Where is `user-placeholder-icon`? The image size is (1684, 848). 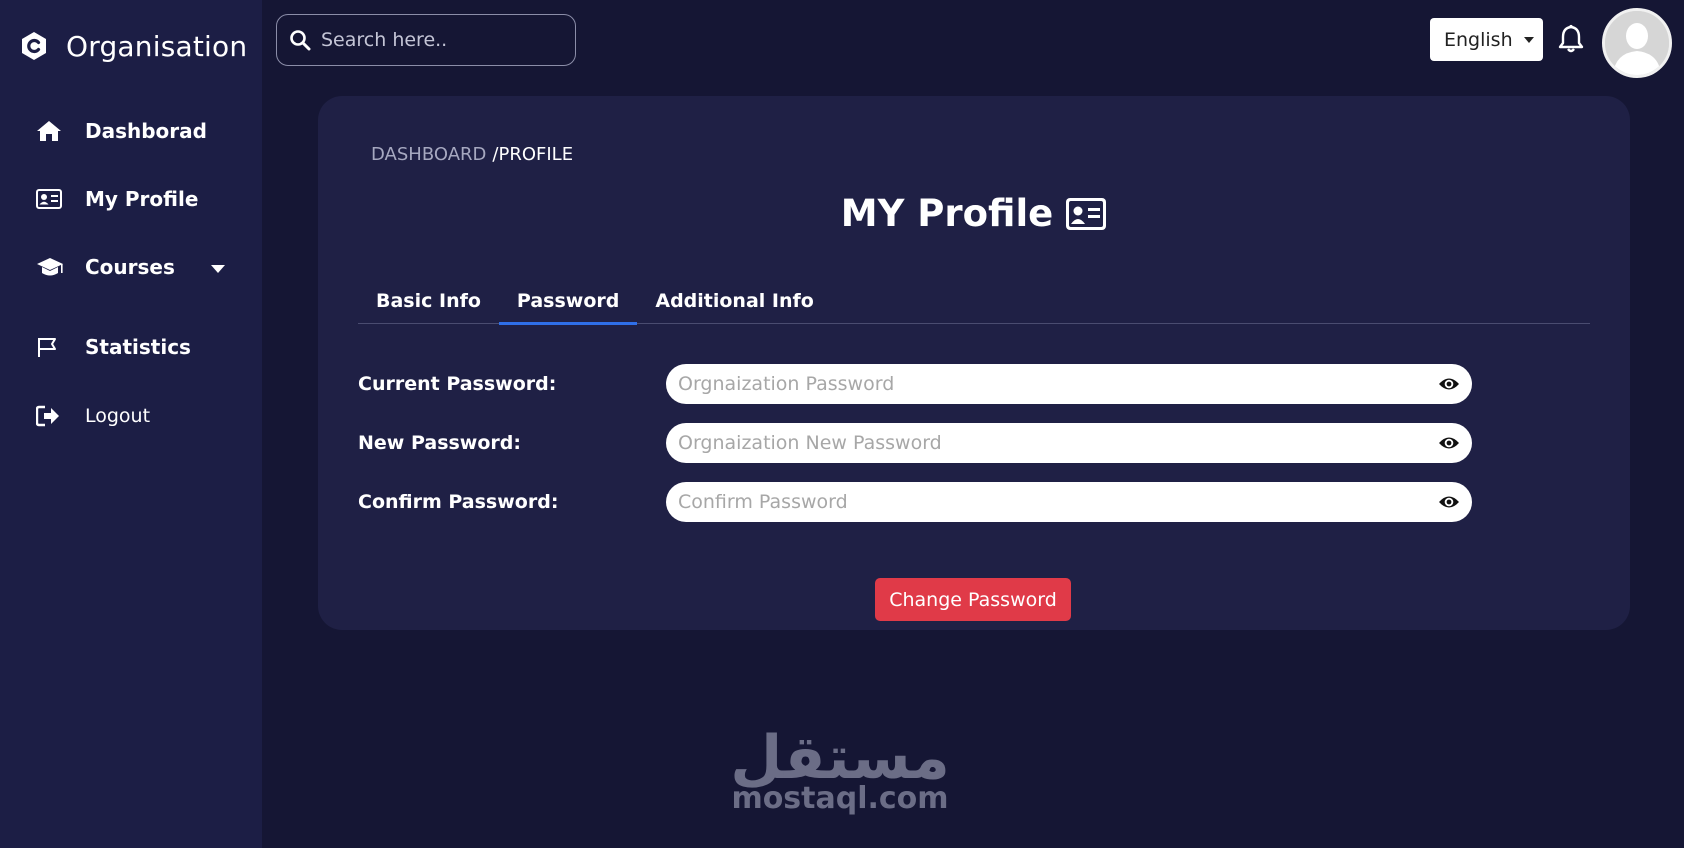 user-placeholder-icon is located at coordinates (1637, 43).